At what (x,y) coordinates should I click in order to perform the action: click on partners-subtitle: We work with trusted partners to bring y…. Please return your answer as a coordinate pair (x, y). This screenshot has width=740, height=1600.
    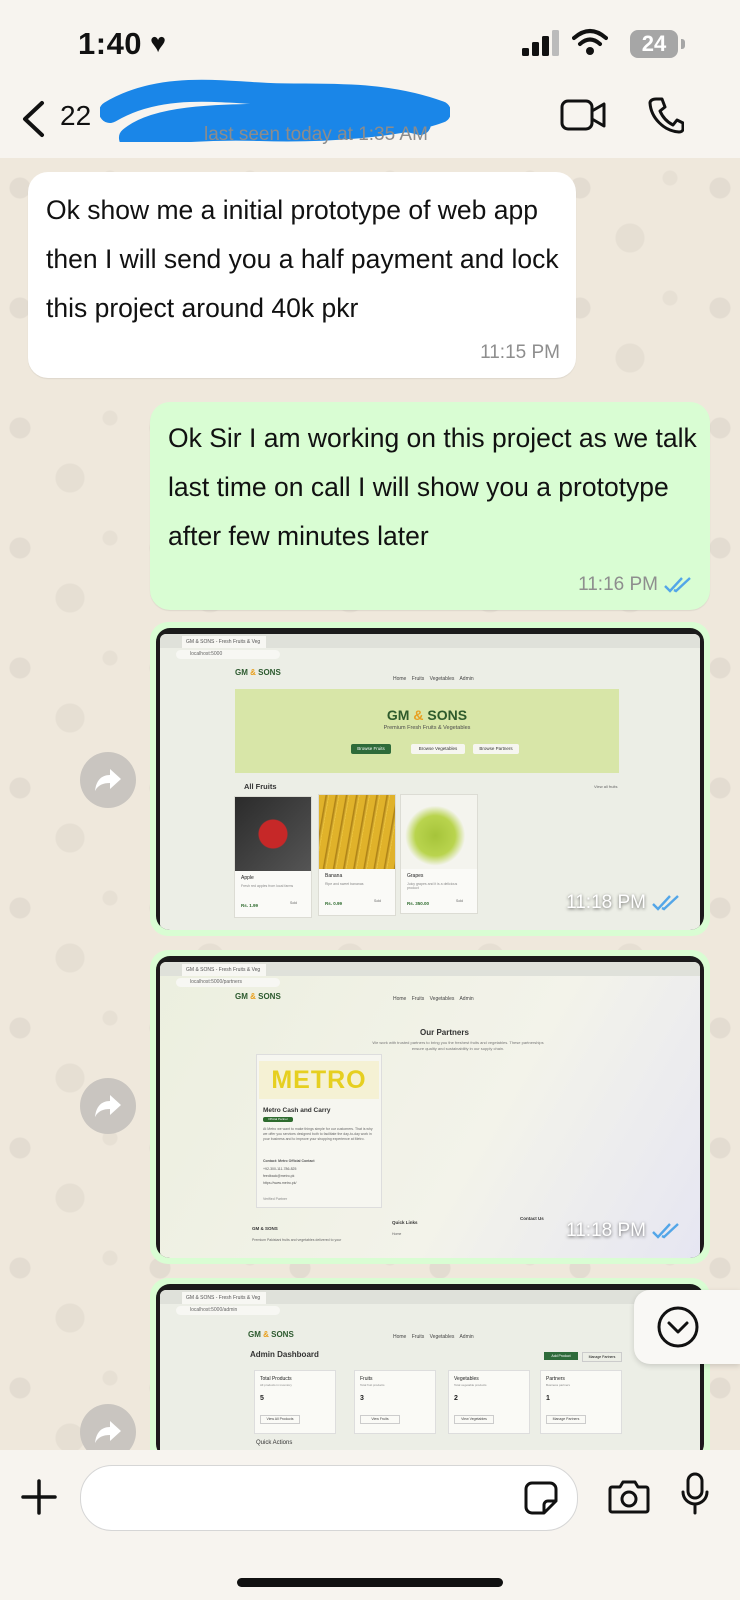
    Looking at the image, I should click on (458, 1045).